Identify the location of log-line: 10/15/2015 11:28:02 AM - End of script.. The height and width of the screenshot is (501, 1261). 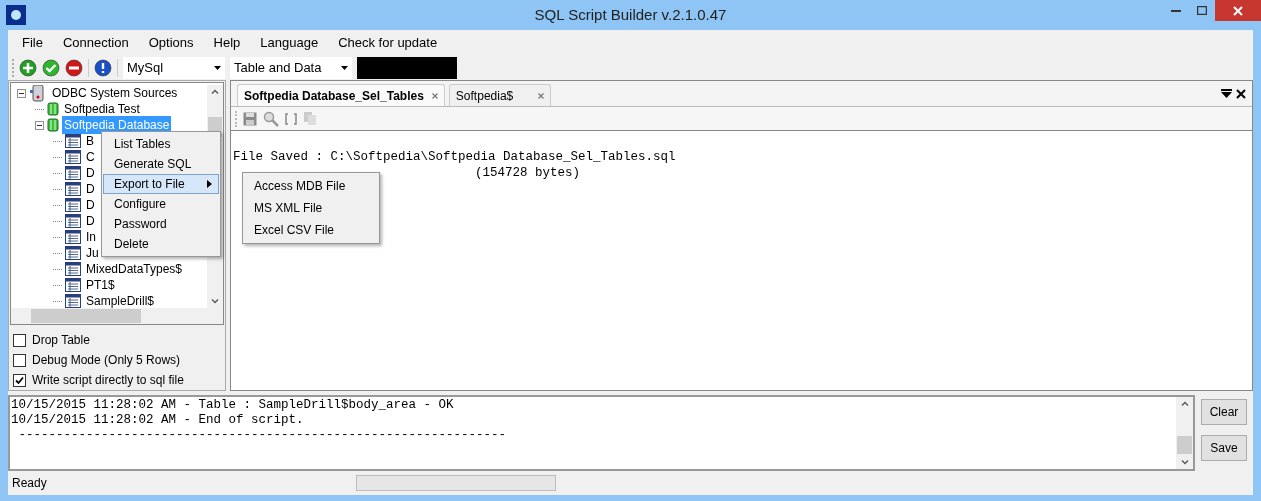
(157, 420).